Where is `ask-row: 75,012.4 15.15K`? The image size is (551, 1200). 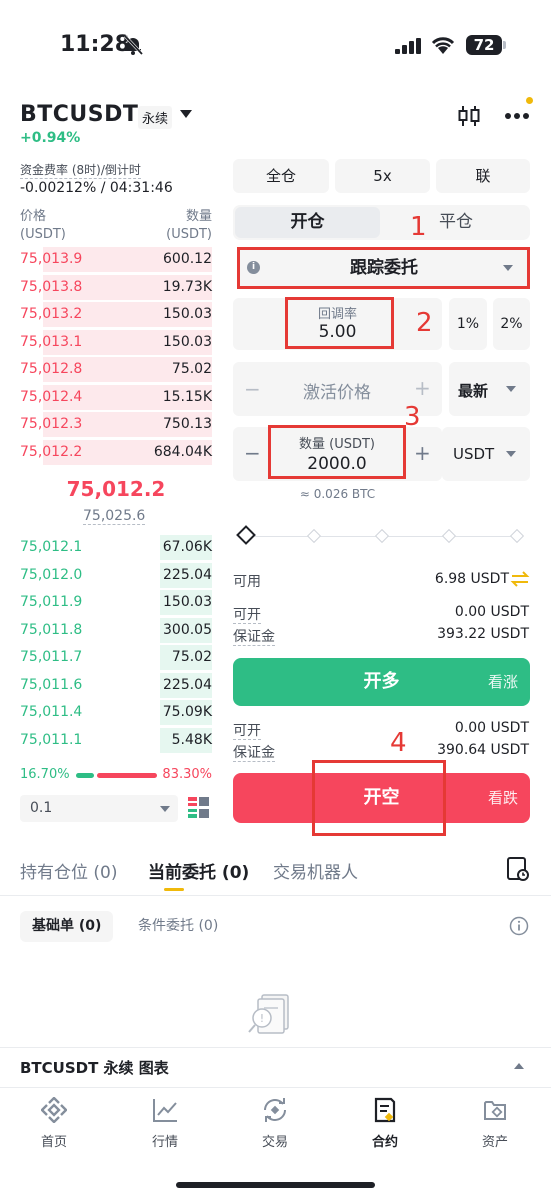
ask-row: 75,012.4 15.15K is located at coordinates (116, 397).